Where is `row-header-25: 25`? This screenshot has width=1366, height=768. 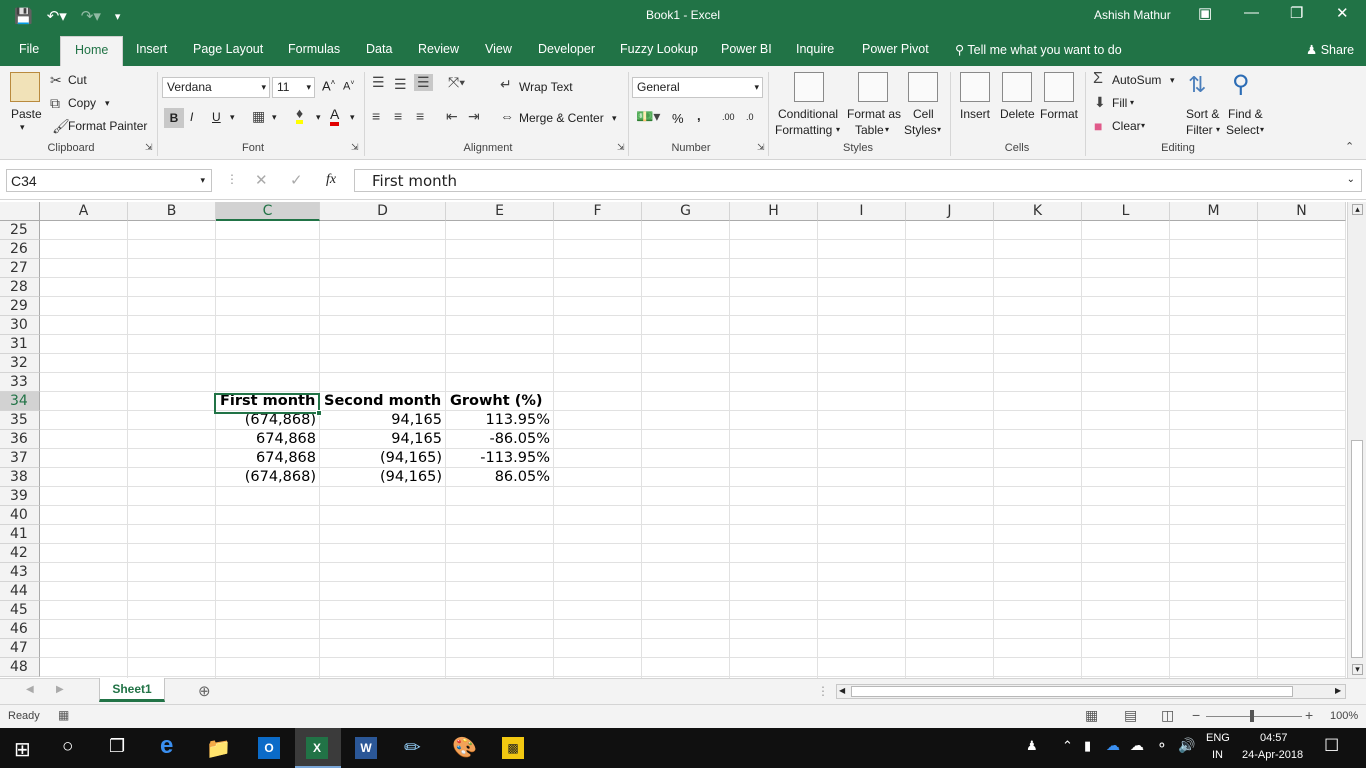 row-header-25: 25 is located at coordinates (20, 230).